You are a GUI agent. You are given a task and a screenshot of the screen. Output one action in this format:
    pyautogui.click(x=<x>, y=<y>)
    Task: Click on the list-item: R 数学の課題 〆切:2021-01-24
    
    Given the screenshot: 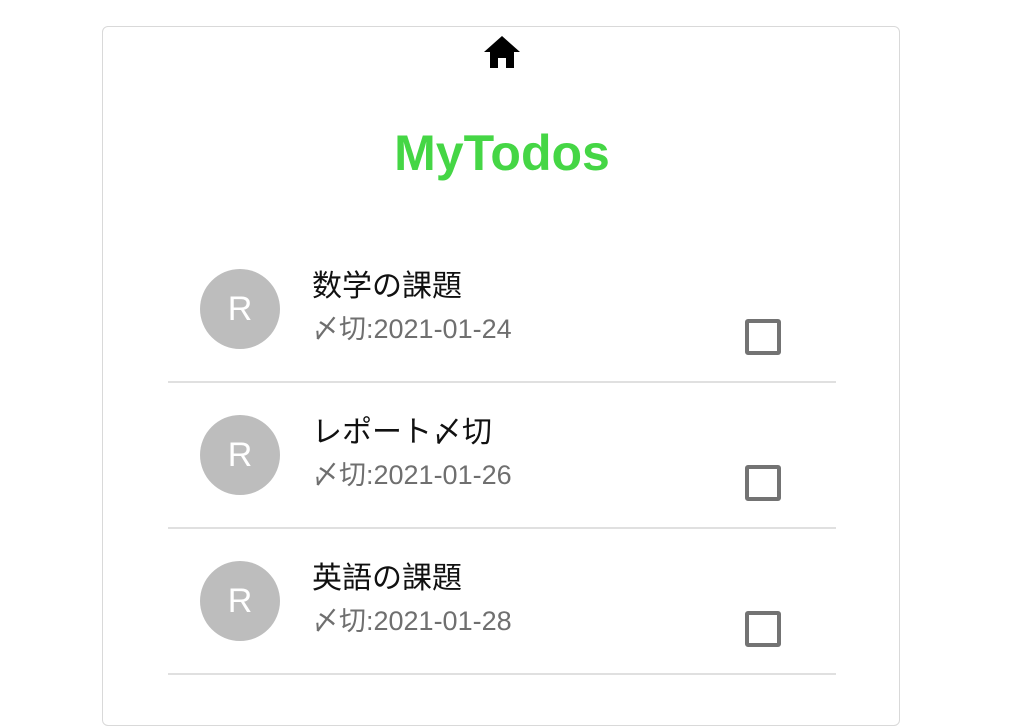 What is the action you would take?
    pyautogui.click(x=502, y=310)
    